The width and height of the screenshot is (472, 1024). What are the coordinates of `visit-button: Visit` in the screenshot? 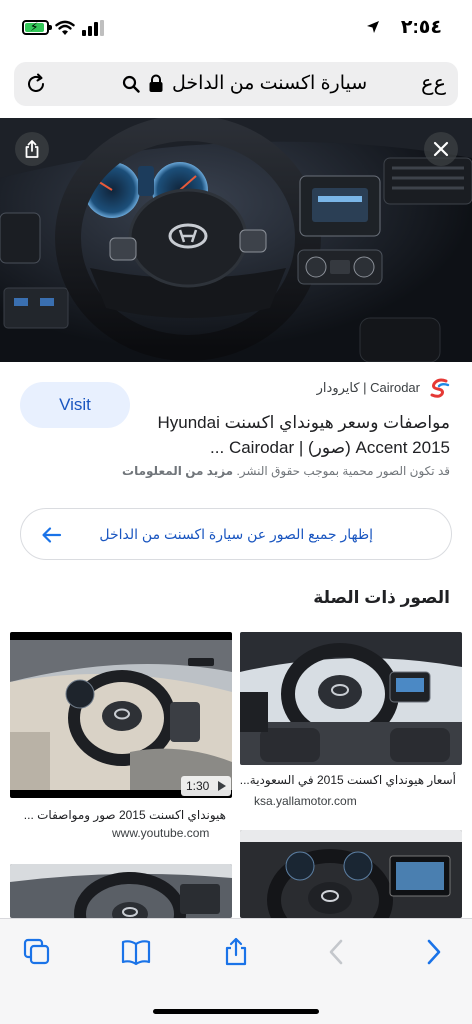 It's located at (75, 405).